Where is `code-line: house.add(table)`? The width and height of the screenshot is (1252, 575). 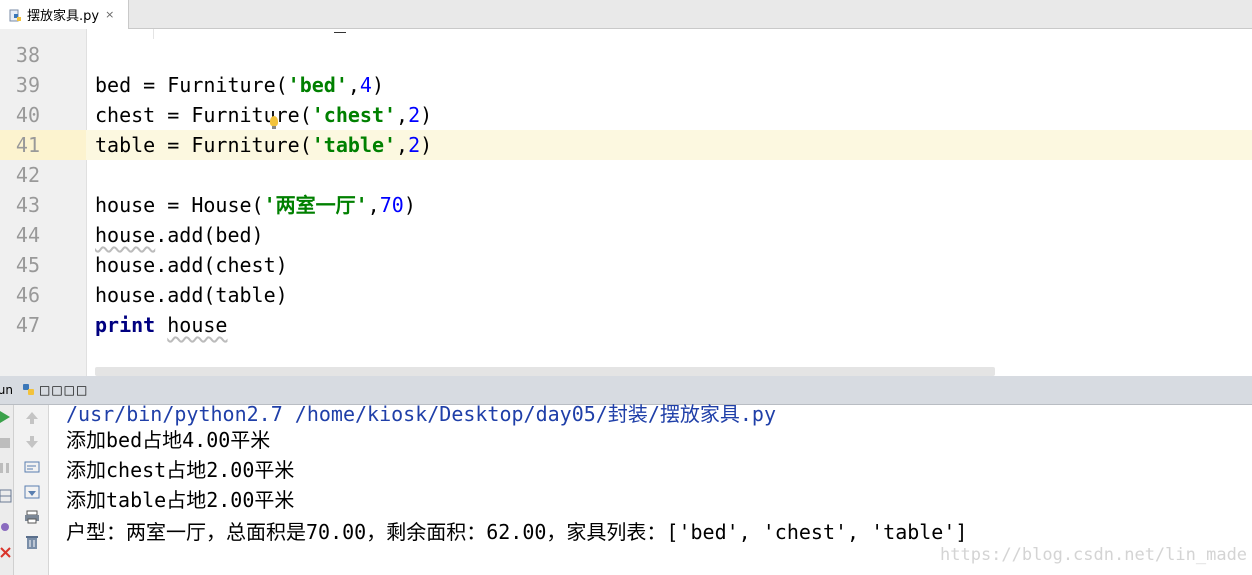
code-line: house.add(table) is located at coordinates (191, 295).